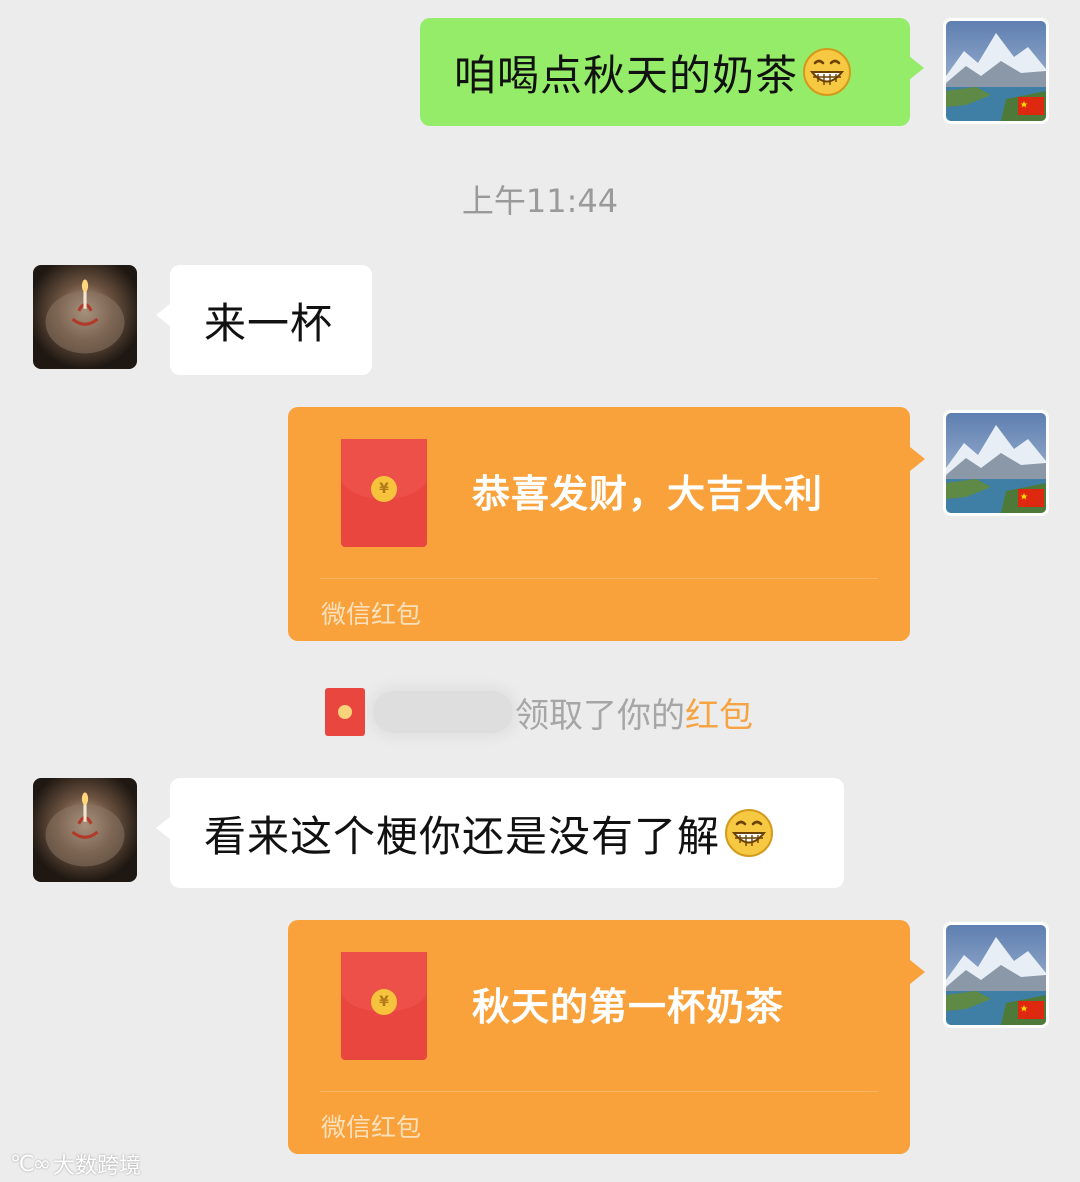 The height and width of the screenshot is (1182, 1080). What do you see at coordinates (443, 712) in the screenshot?
I see `blurred-name` at bounding box center [443, 712].